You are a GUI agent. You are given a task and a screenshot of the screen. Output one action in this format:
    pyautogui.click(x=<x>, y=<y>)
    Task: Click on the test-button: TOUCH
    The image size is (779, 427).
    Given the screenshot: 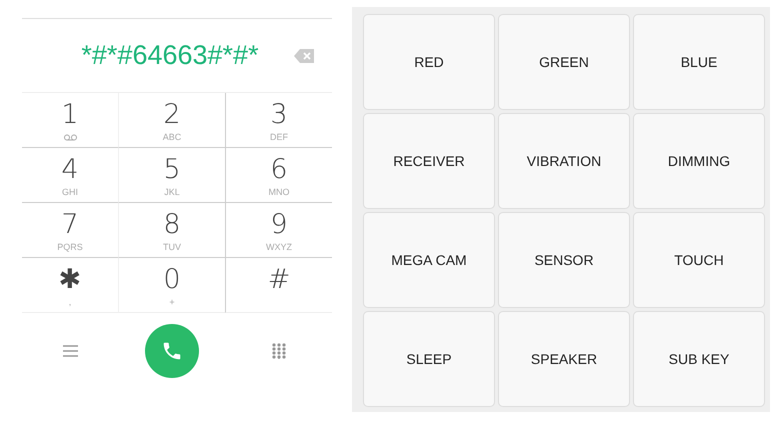 What is the action you would take?
    pyautogui.click(x=699, y=260)
    